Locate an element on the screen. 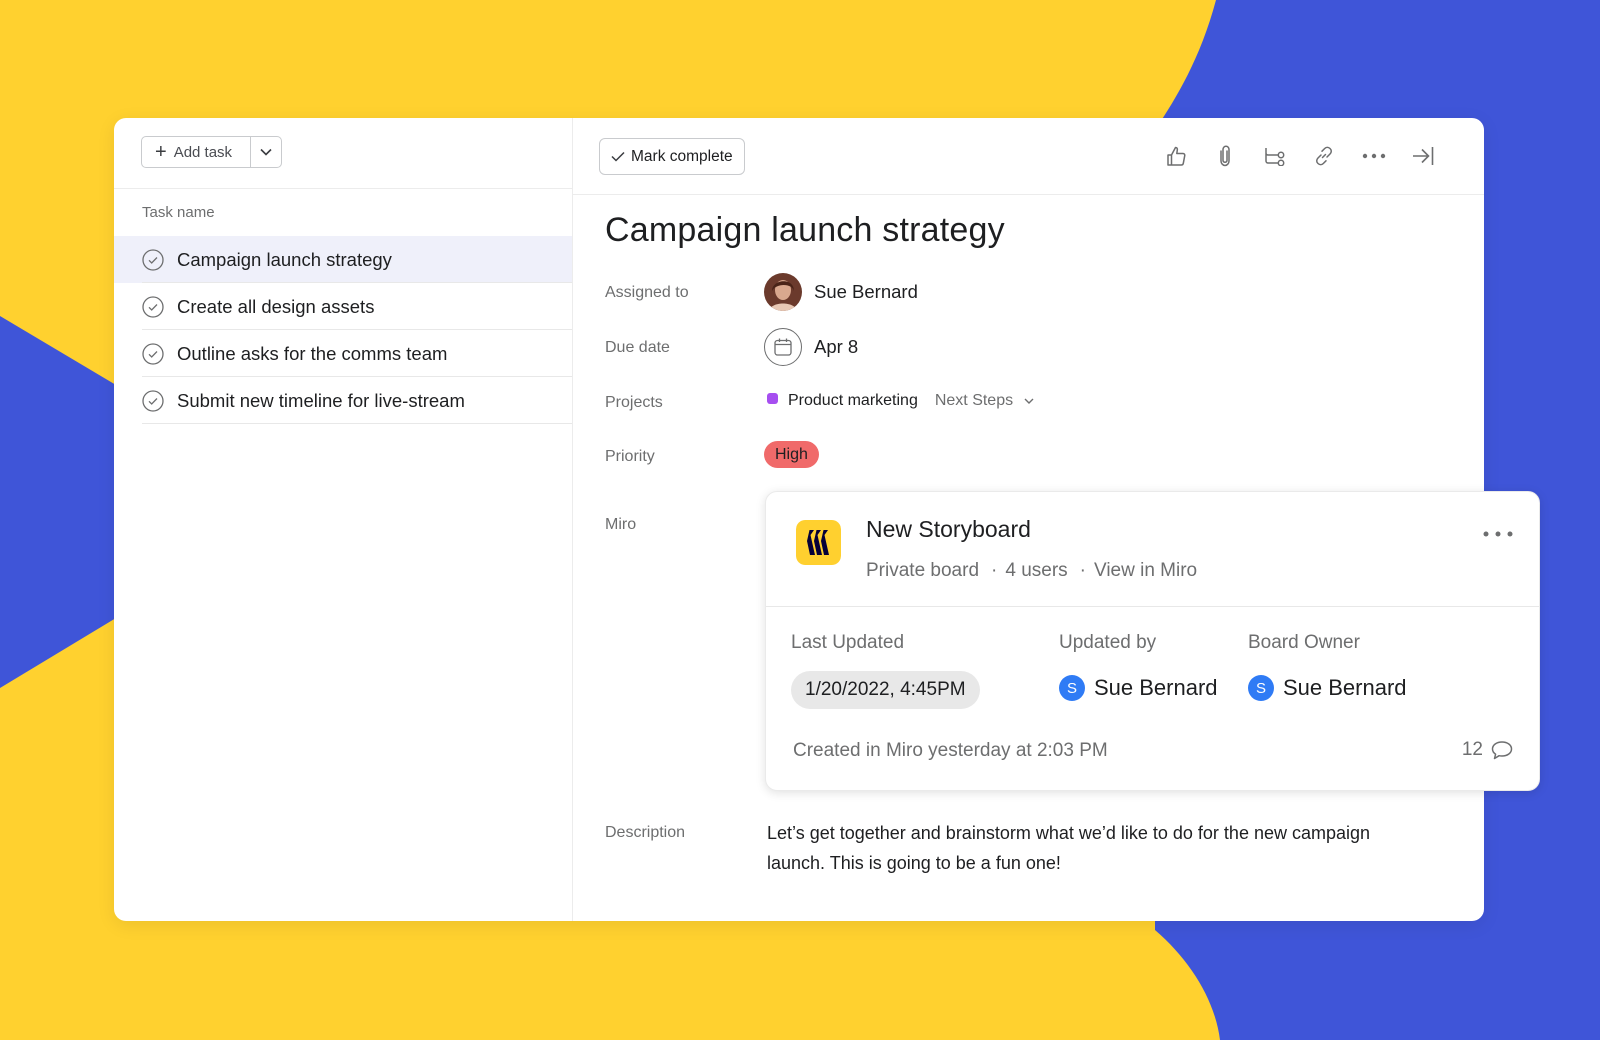  assignee-name: Sue Bernard is located at coordinates (866, 291).